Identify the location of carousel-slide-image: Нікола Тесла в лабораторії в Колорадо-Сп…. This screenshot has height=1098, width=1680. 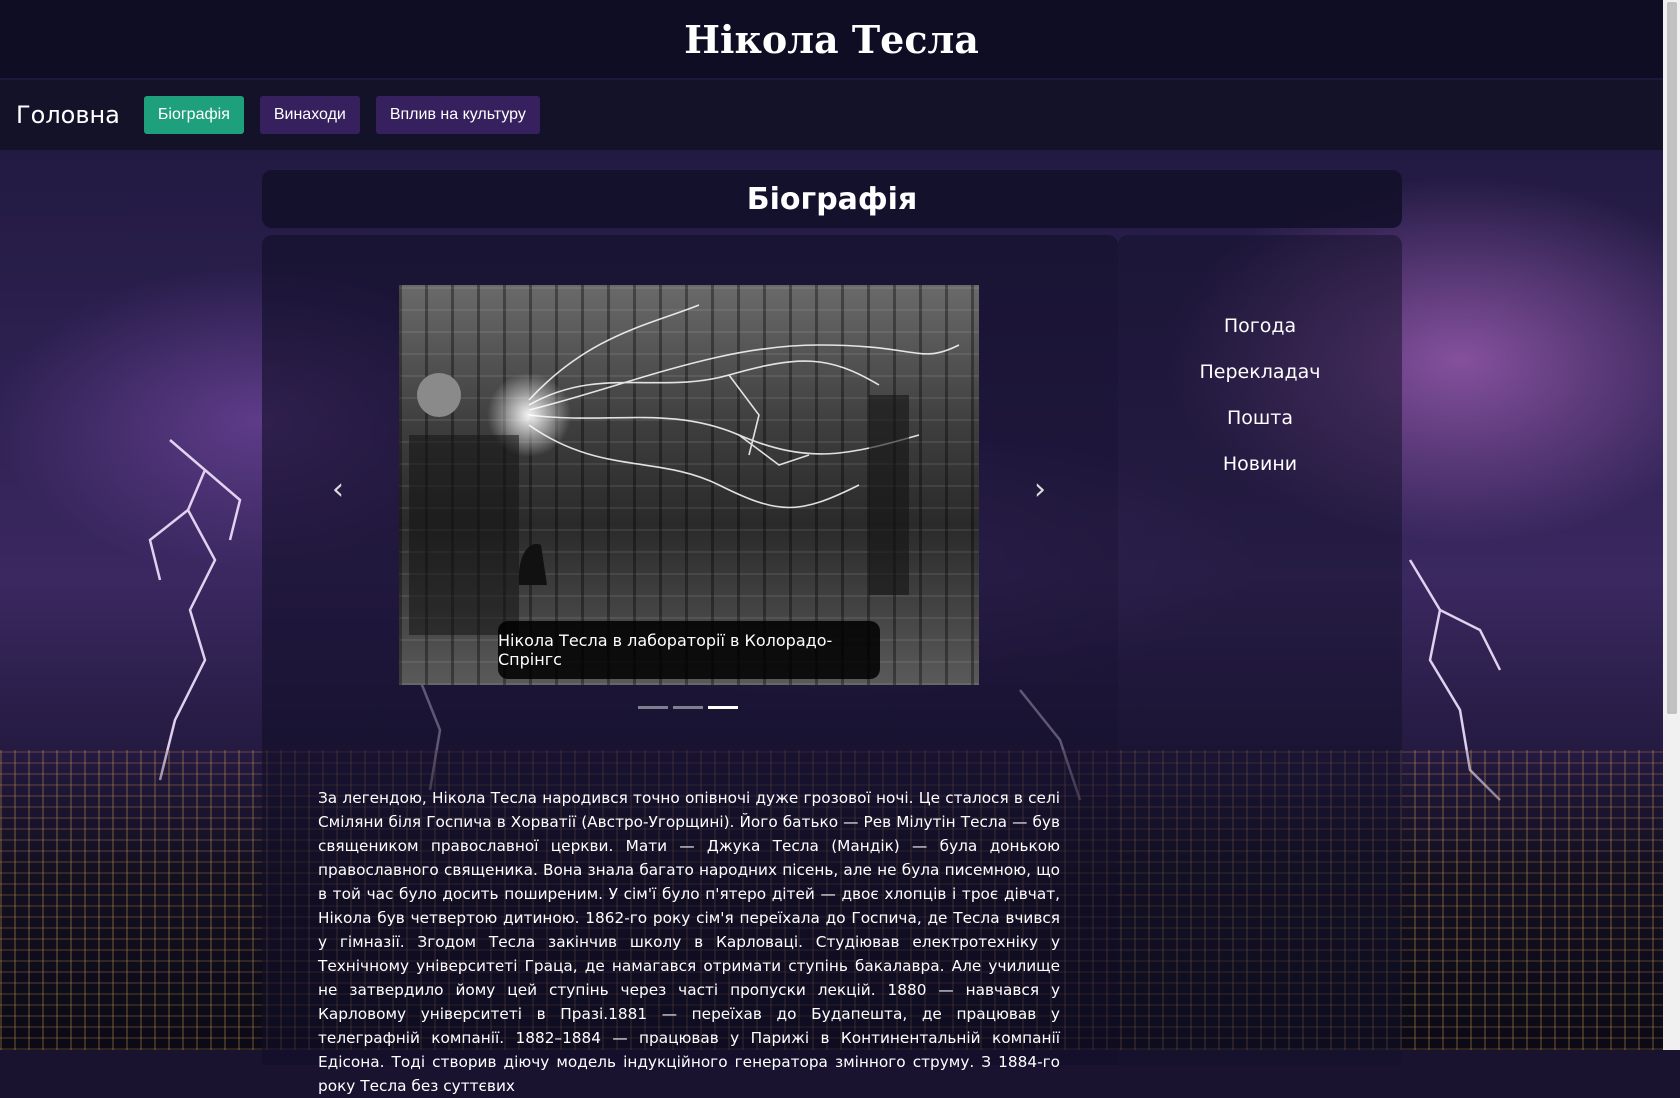
(689, 485).